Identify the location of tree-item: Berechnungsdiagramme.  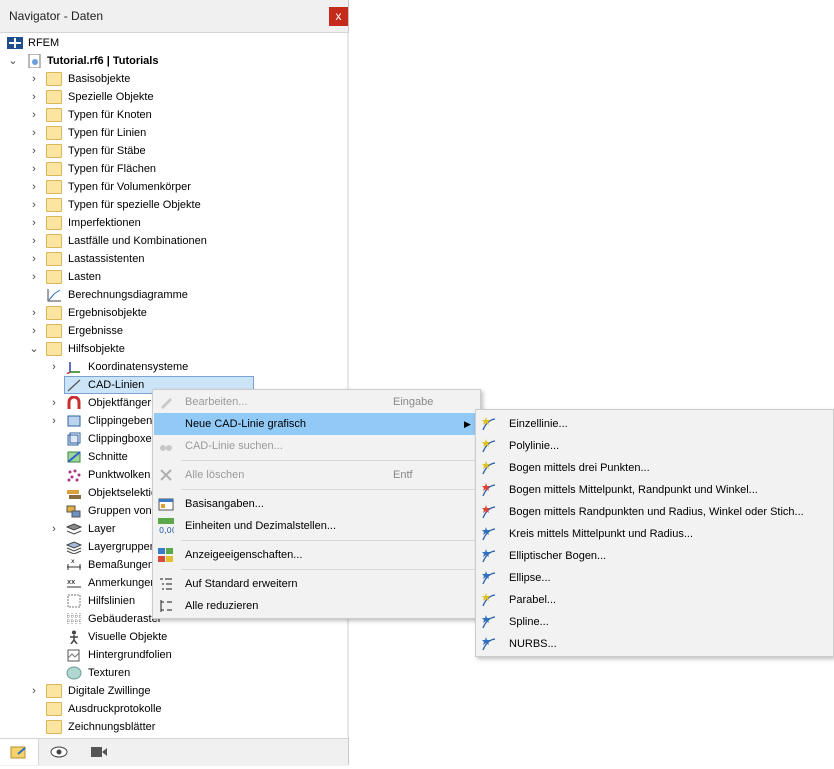
(170, 295).